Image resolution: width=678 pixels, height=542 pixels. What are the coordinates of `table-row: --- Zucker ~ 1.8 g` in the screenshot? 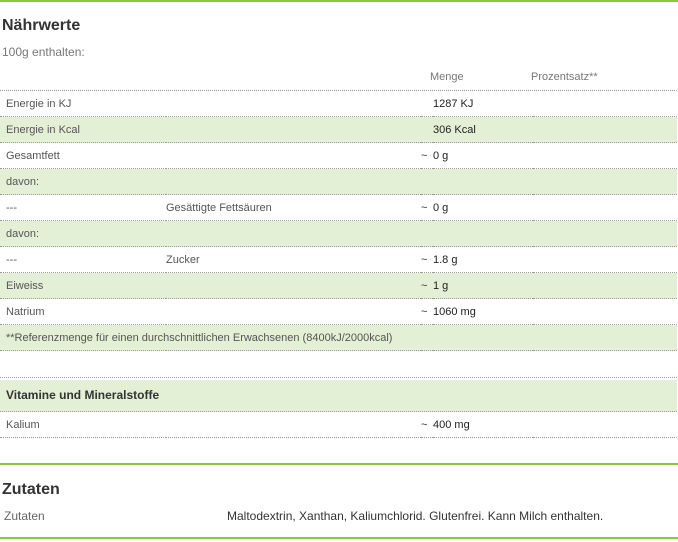 It's located at (338, 259).